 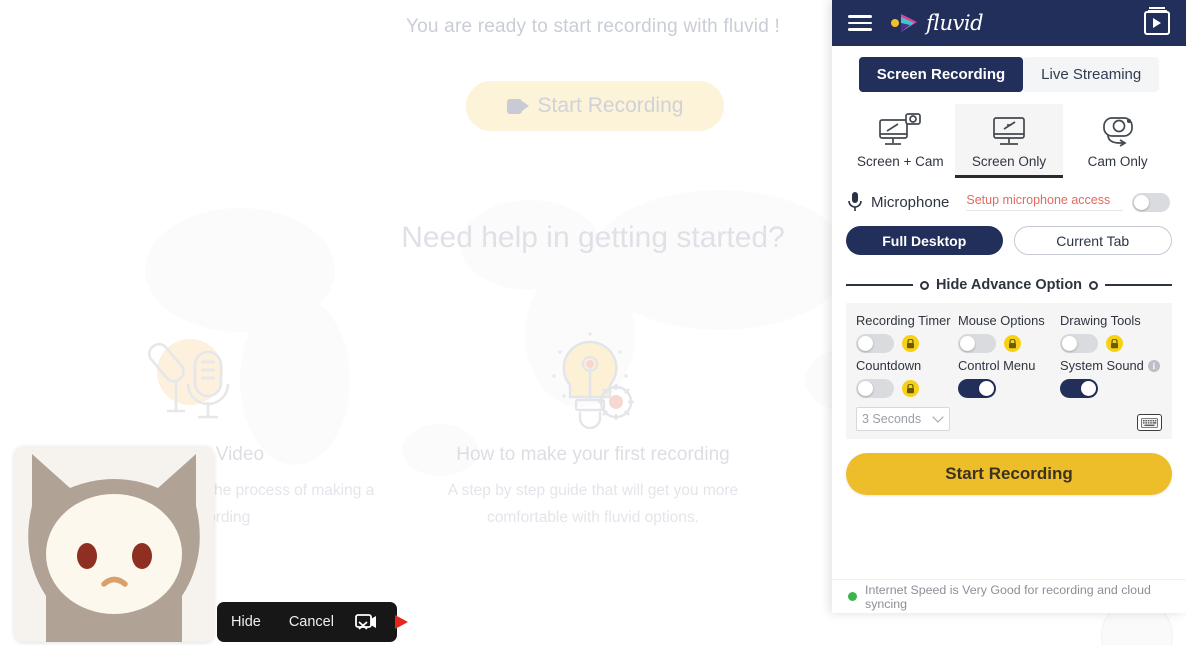 I want to click on toggle-advance-option: Hide Advance Option, so click(x=1009, y=285).